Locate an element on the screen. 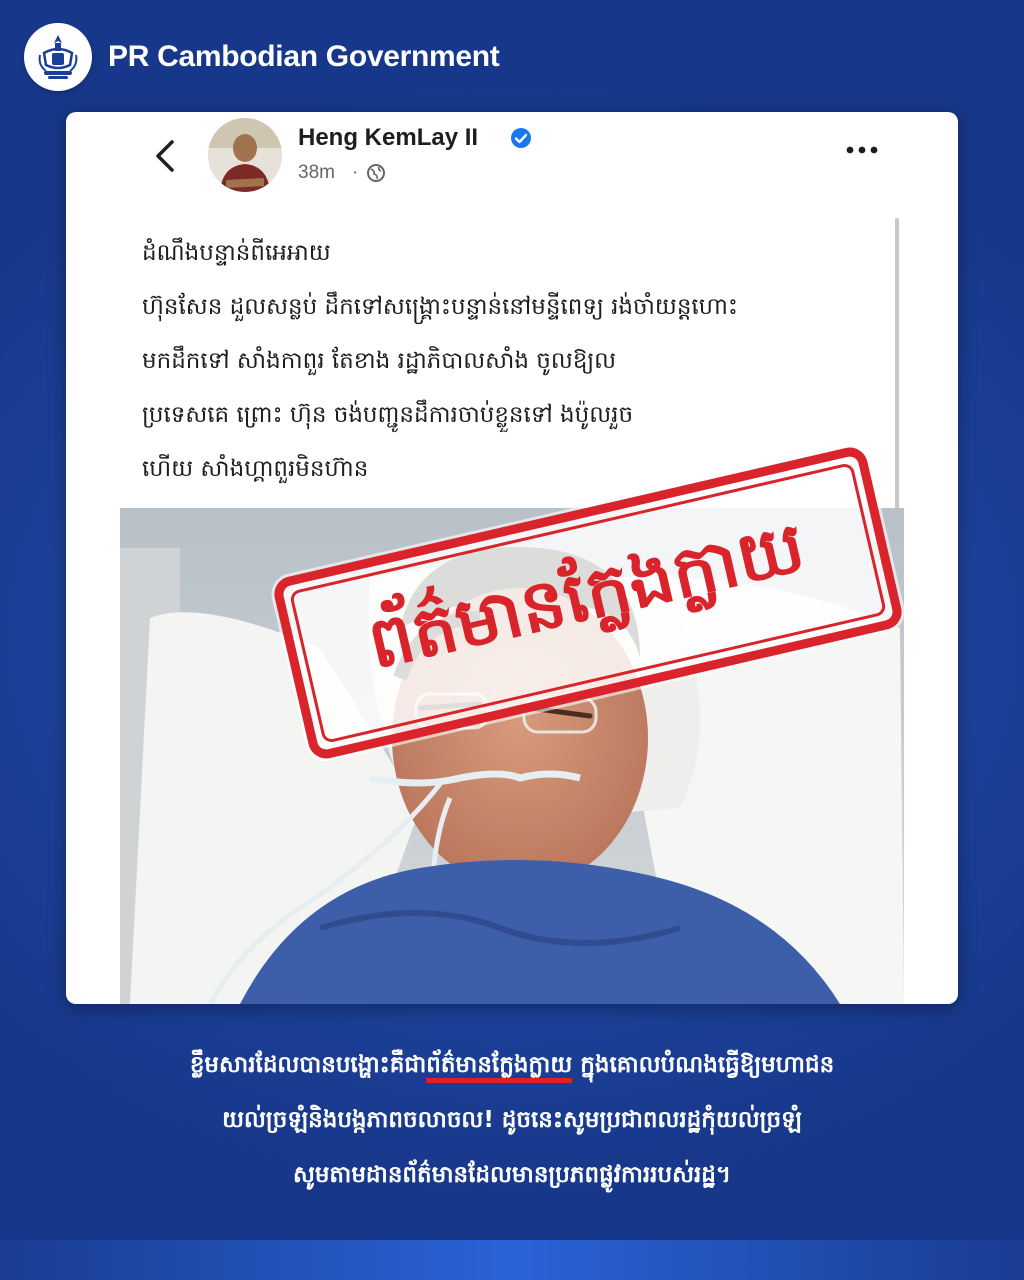 The image size is (1024, 1280). post-time: 38m is located at coordinates (316, 172).